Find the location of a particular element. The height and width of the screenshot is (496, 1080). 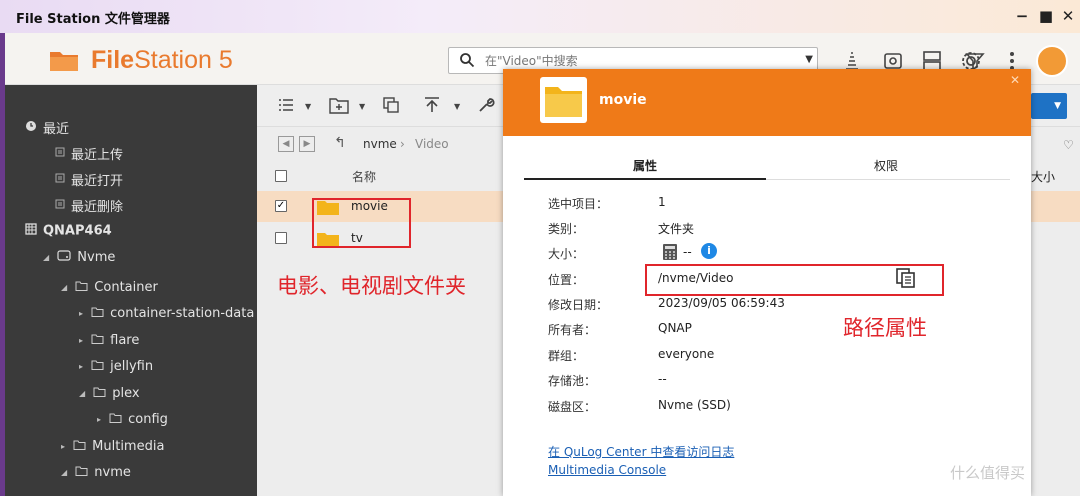

window-title: File Station 文件管理器 is located at coordinates (93, 19).